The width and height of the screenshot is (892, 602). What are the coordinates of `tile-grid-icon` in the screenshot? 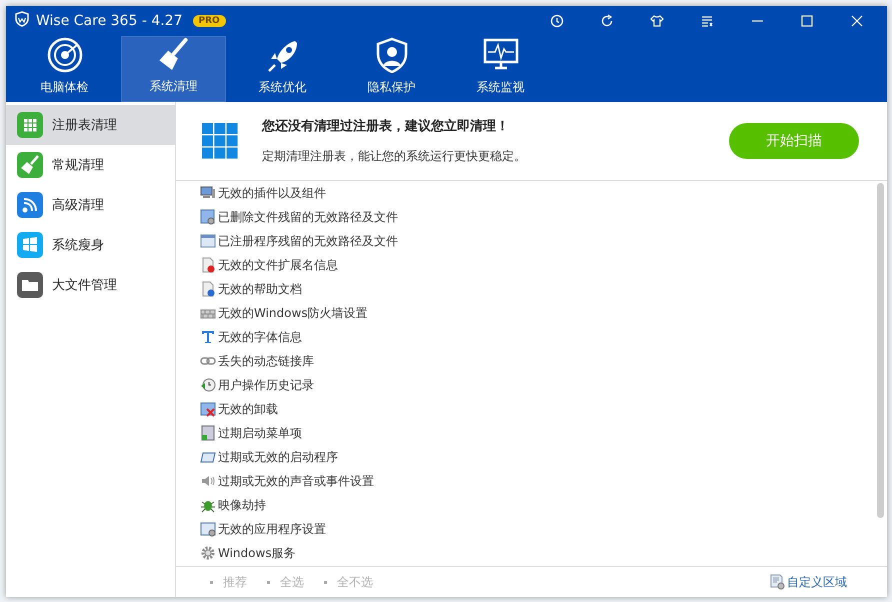 It's located at (220, 141).